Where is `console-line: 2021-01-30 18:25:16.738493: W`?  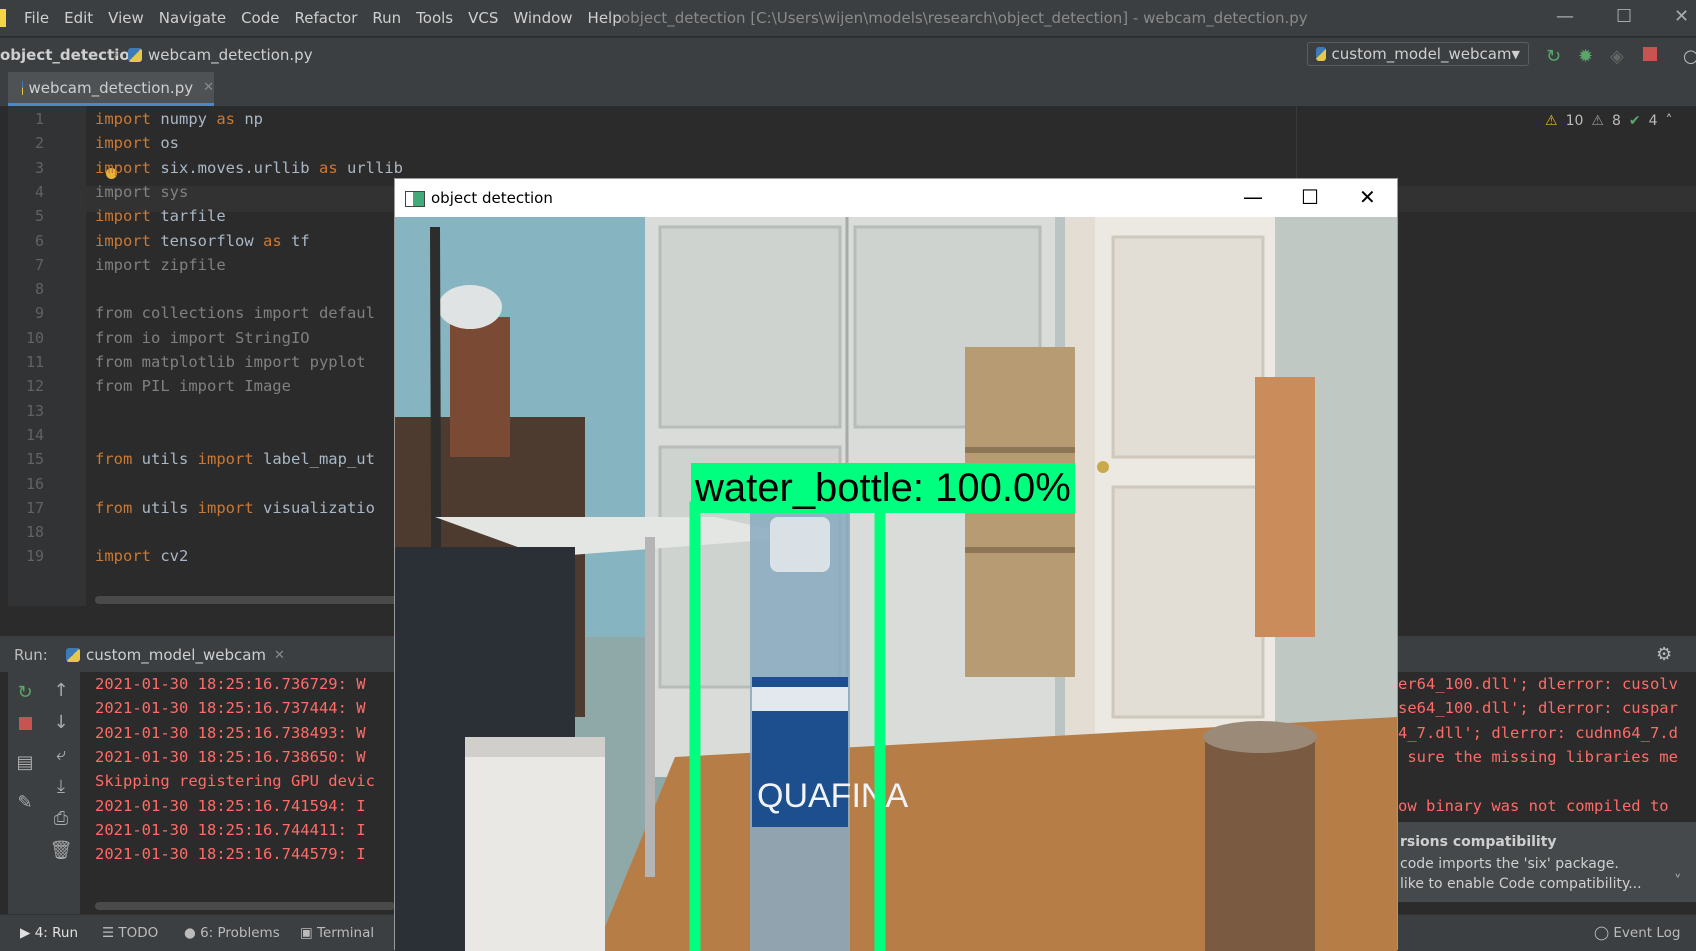
console-line: 2021-01-30 18:25:16.738493: W is located at coordinates (230, 732).